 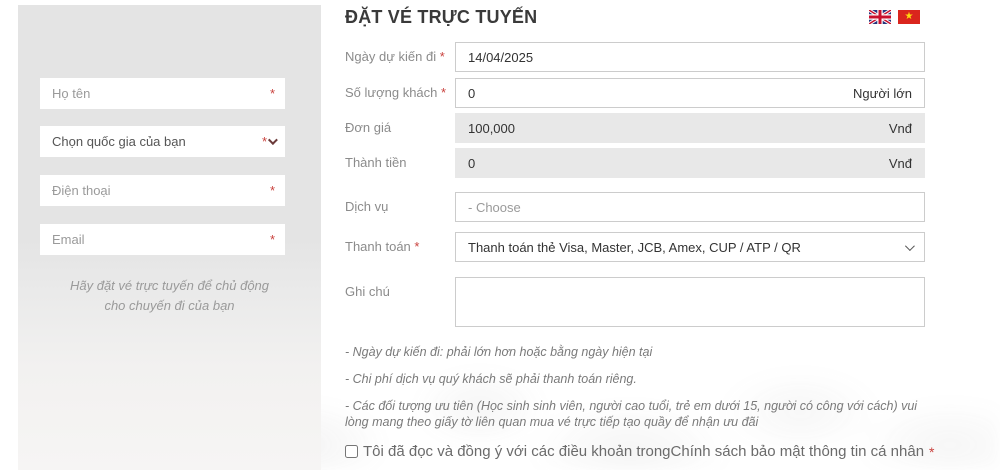 What do you see at coordinates (882, 93) in the screenshot?
I see `guest-type-suffix: Người lớn` at bounding box center [882, 93].